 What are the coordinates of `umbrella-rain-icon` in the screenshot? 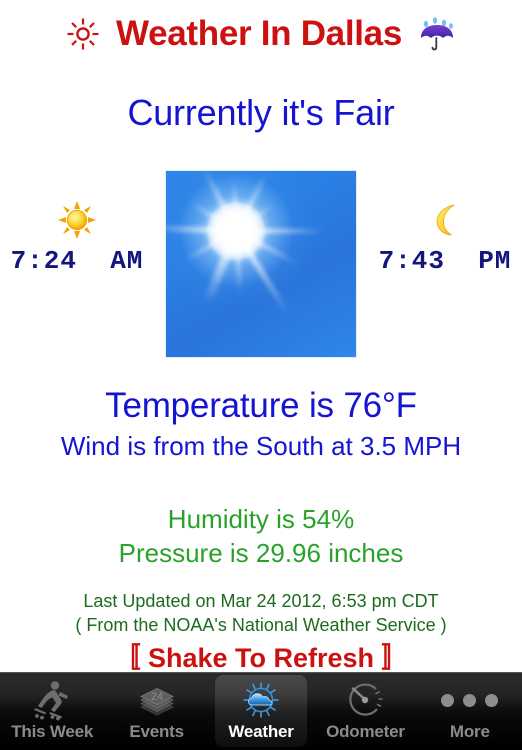 It's located at (437, 34).